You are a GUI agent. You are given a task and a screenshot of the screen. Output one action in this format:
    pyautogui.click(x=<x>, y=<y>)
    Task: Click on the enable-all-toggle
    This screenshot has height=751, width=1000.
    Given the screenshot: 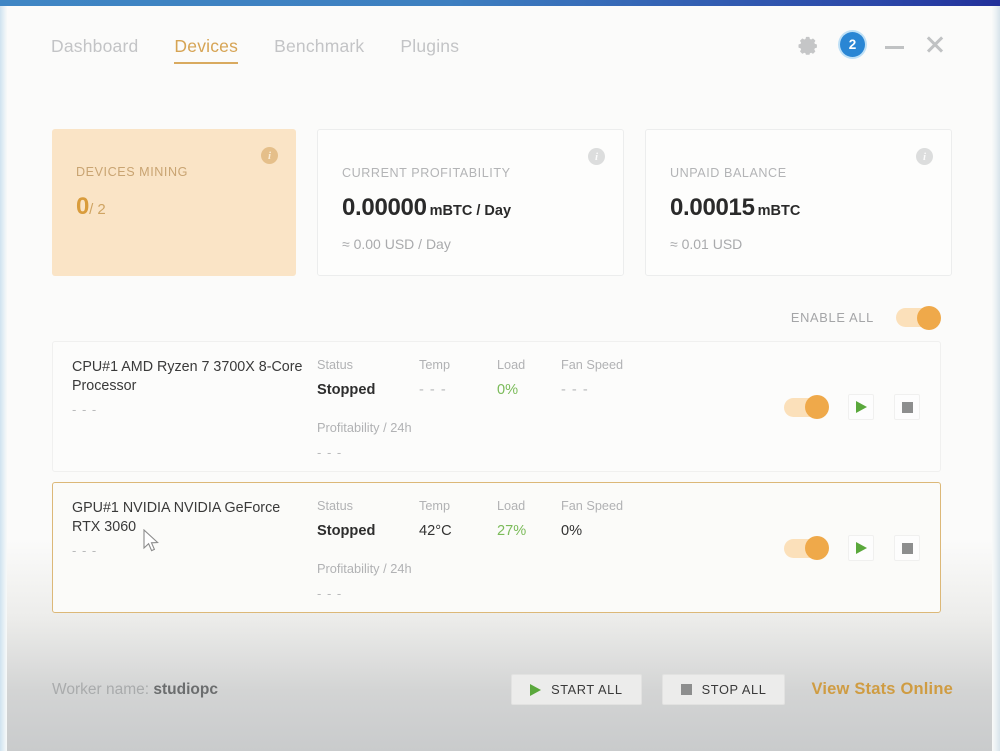 What is the action you would take?
    pyautogui.click(x=918, y=317)
    